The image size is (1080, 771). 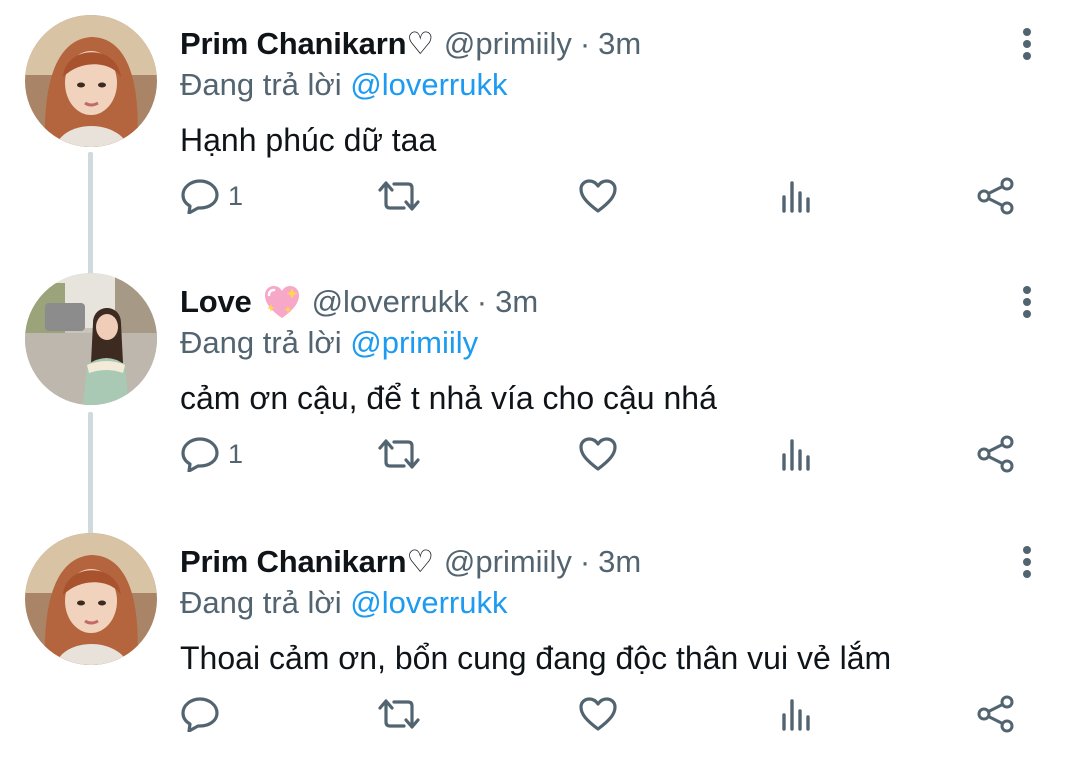 I want to click on replying-to: Đang trả lời @primiily, so click(x=329, y=343).